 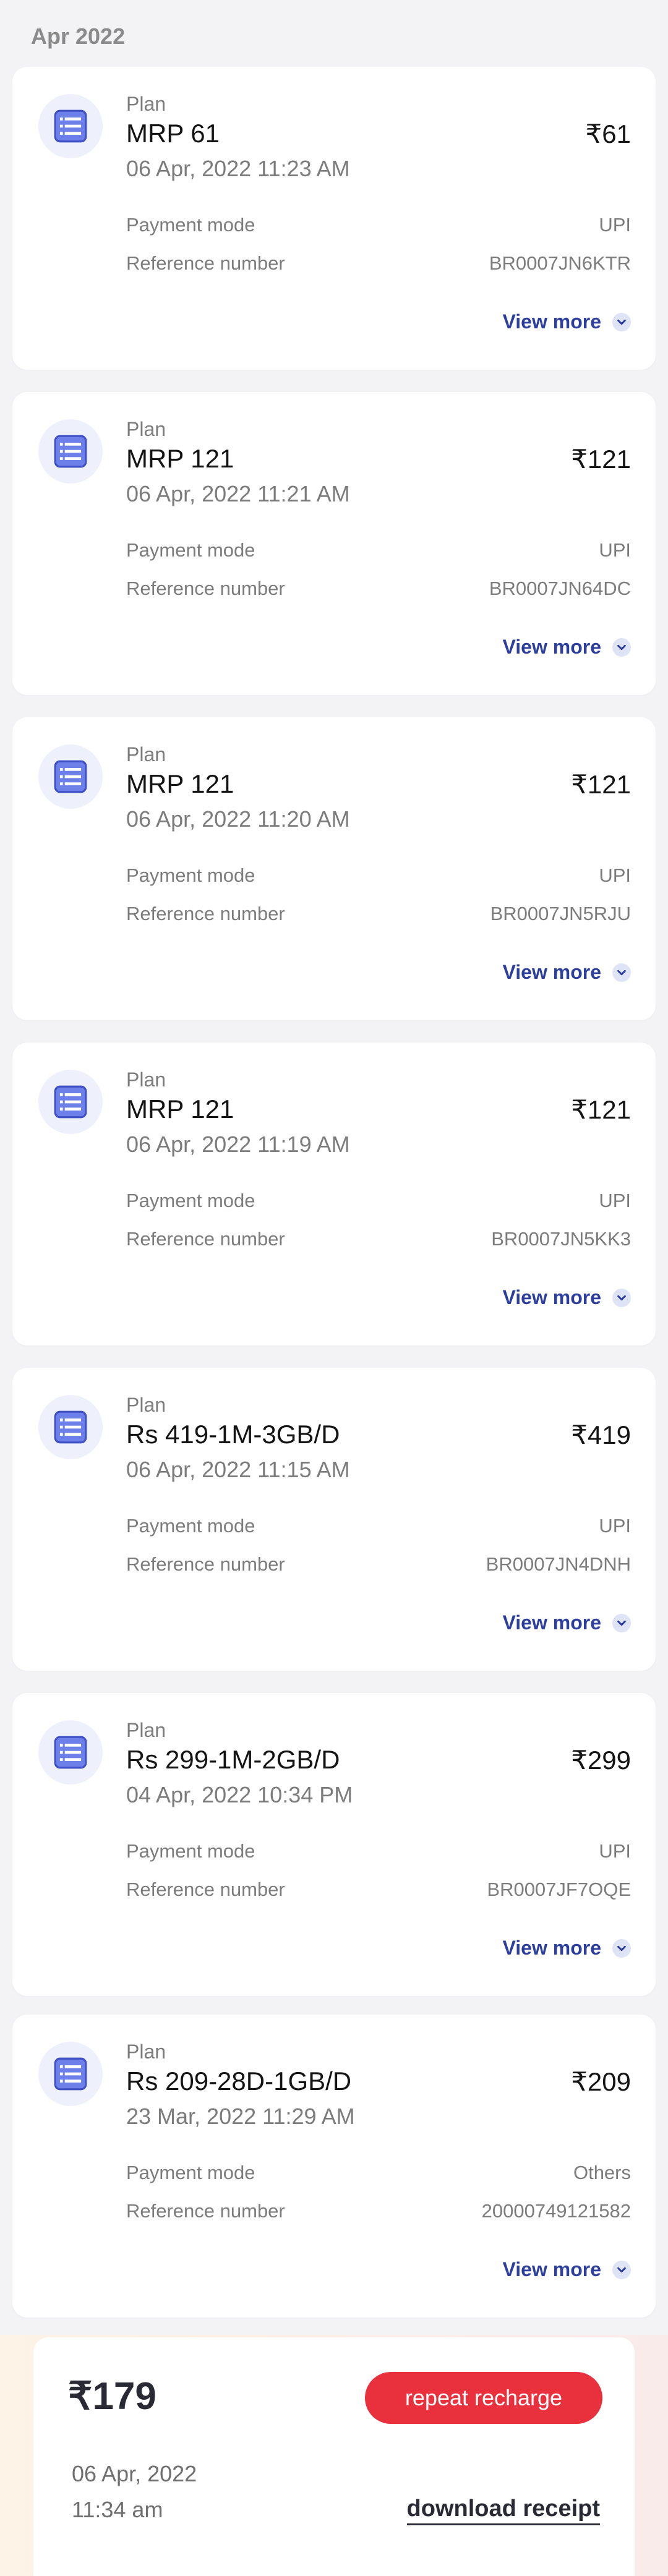 I want to click on transaction-date: 06 Apr, 2022 11:19 AM, so click(x=238, y=1144).